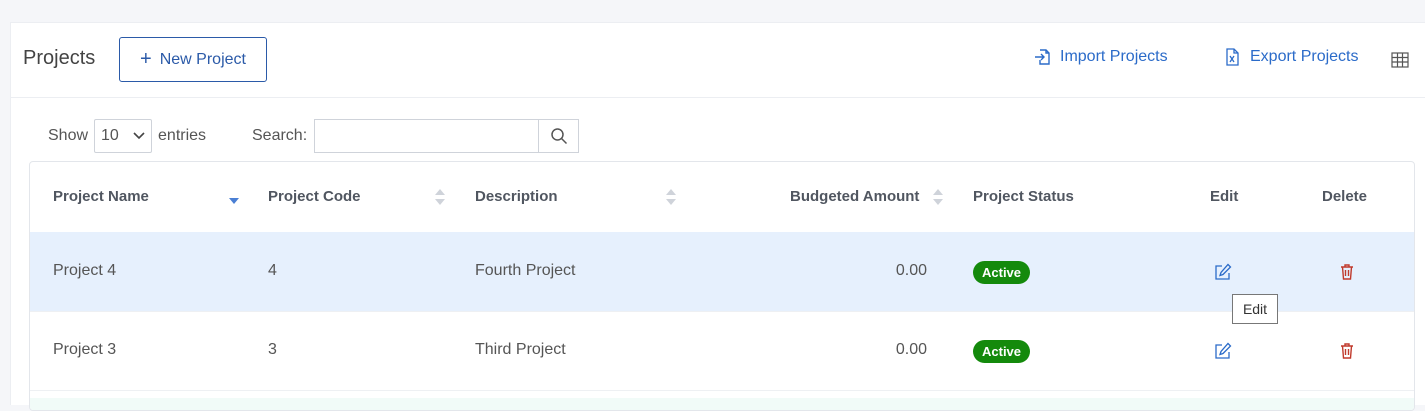  I want to click on import-projects-label: Import Projects, so click(1114, 56).